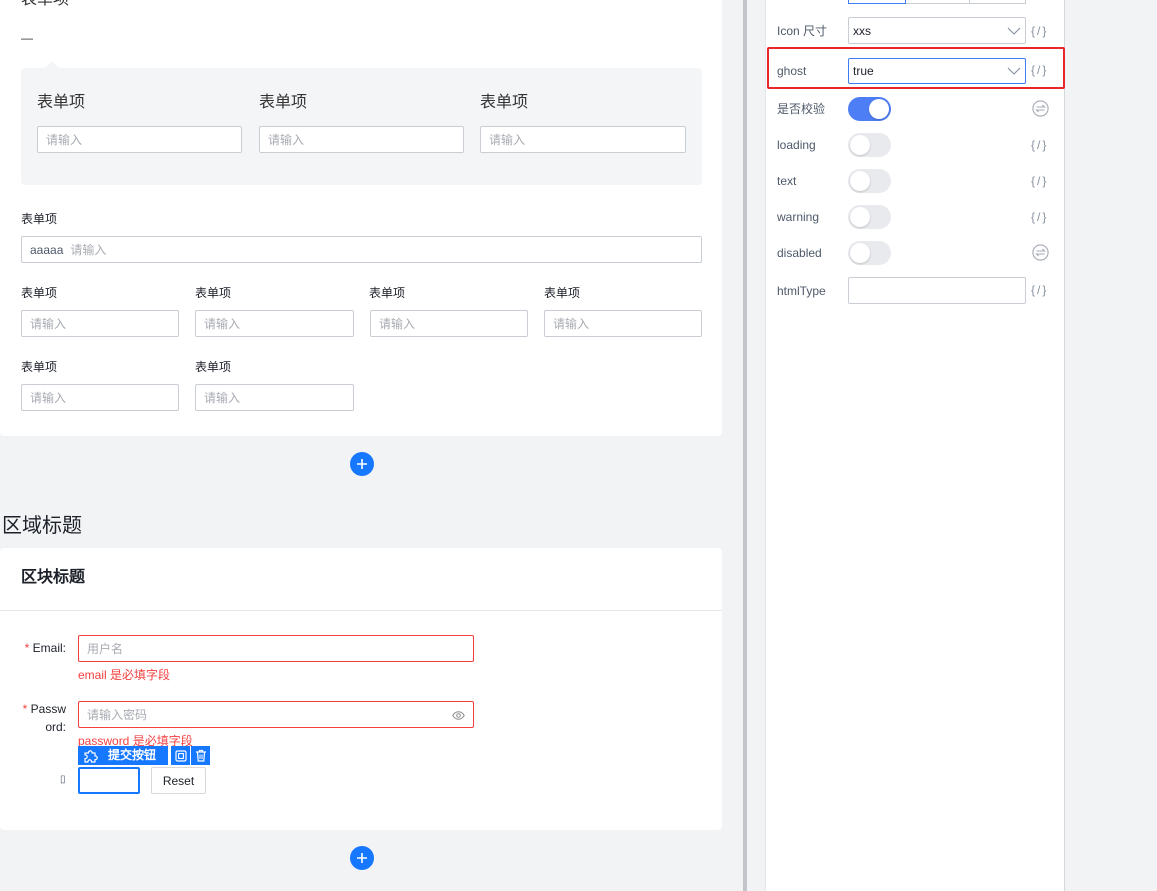 This screenshot has height=891, width=1157. I want to click on prop-label-text: text, so click(787, 181).